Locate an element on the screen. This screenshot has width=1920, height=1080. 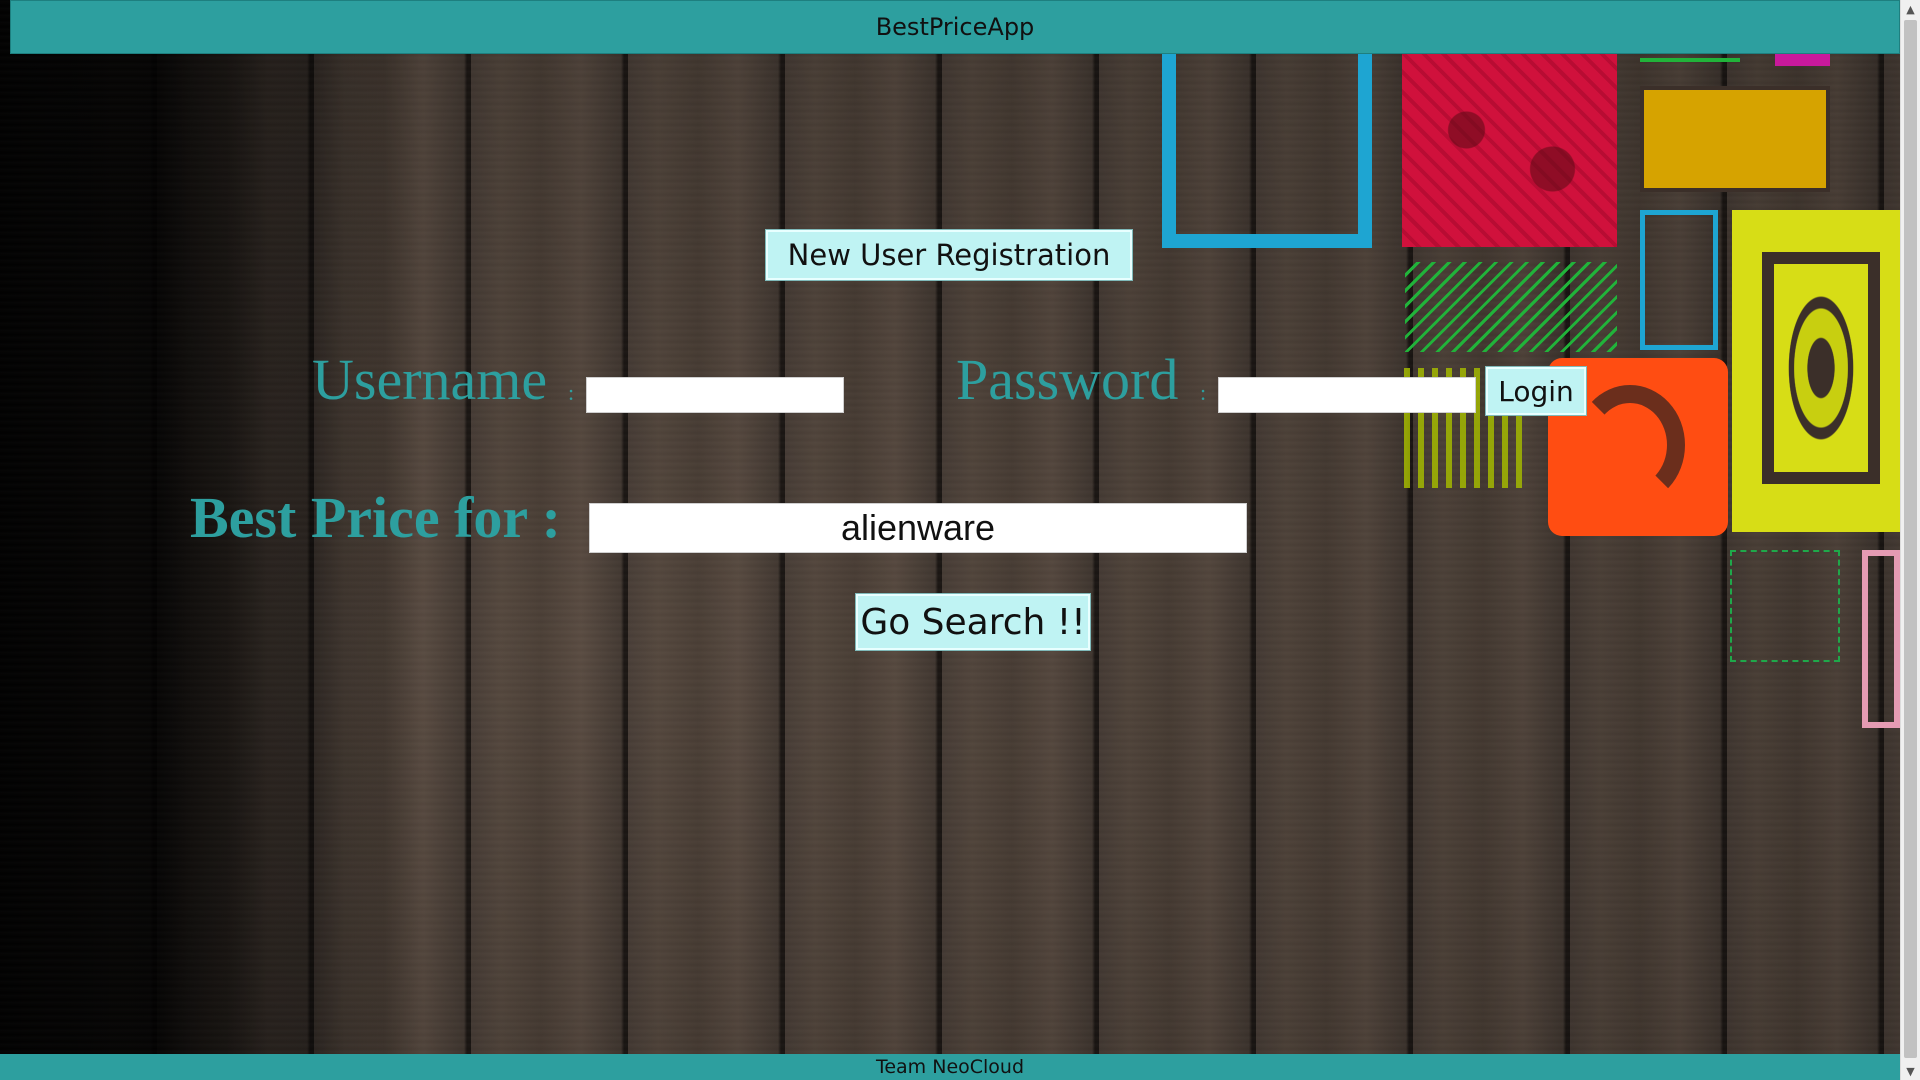
app-header: BestPriceApp is located at coordinates (955, 27).